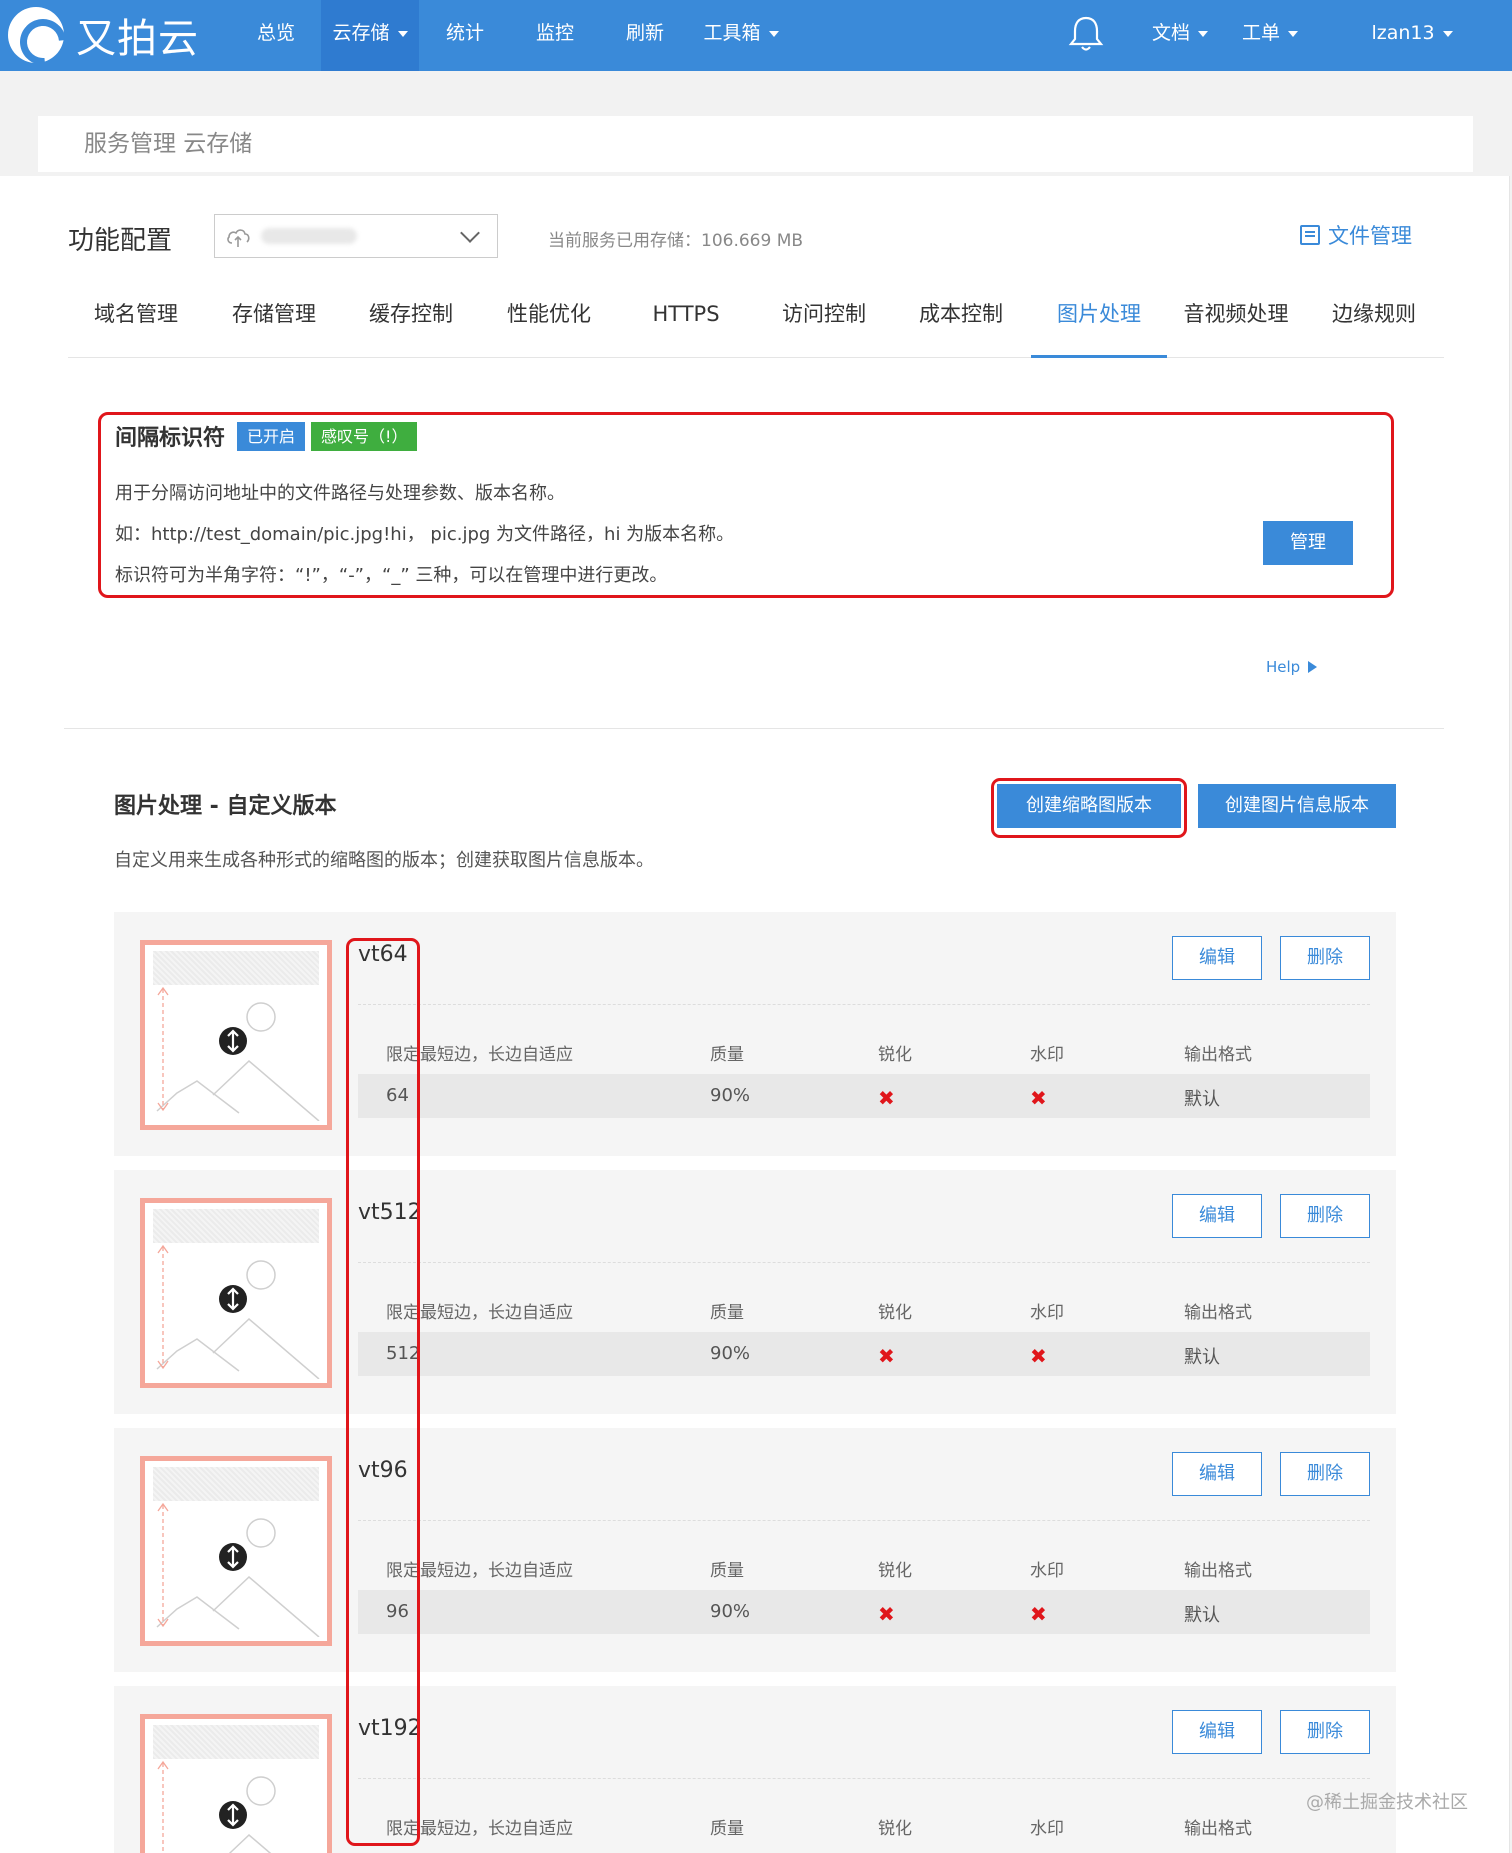 Image resolution: width=1512 pixels, height=1853 pixels. I want to click on nav-item-refresh: 刷新, so click(645, 35).